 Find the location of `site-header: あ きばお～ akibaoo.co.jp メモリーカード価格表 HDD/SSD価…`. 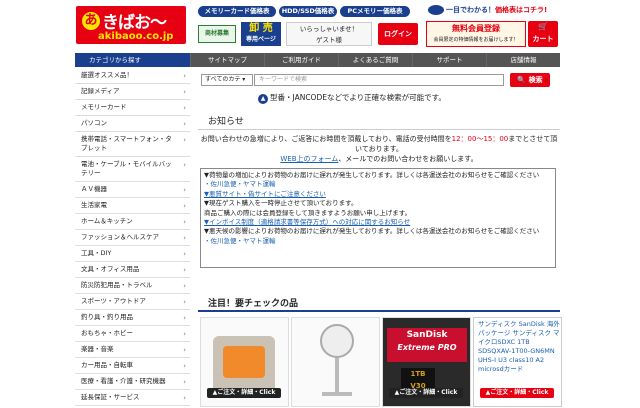

site-header: あ きばお～ akibaoo.co.jp メモリーカード価格表 HDD/SSD価… is located at coordinates (320, 26).